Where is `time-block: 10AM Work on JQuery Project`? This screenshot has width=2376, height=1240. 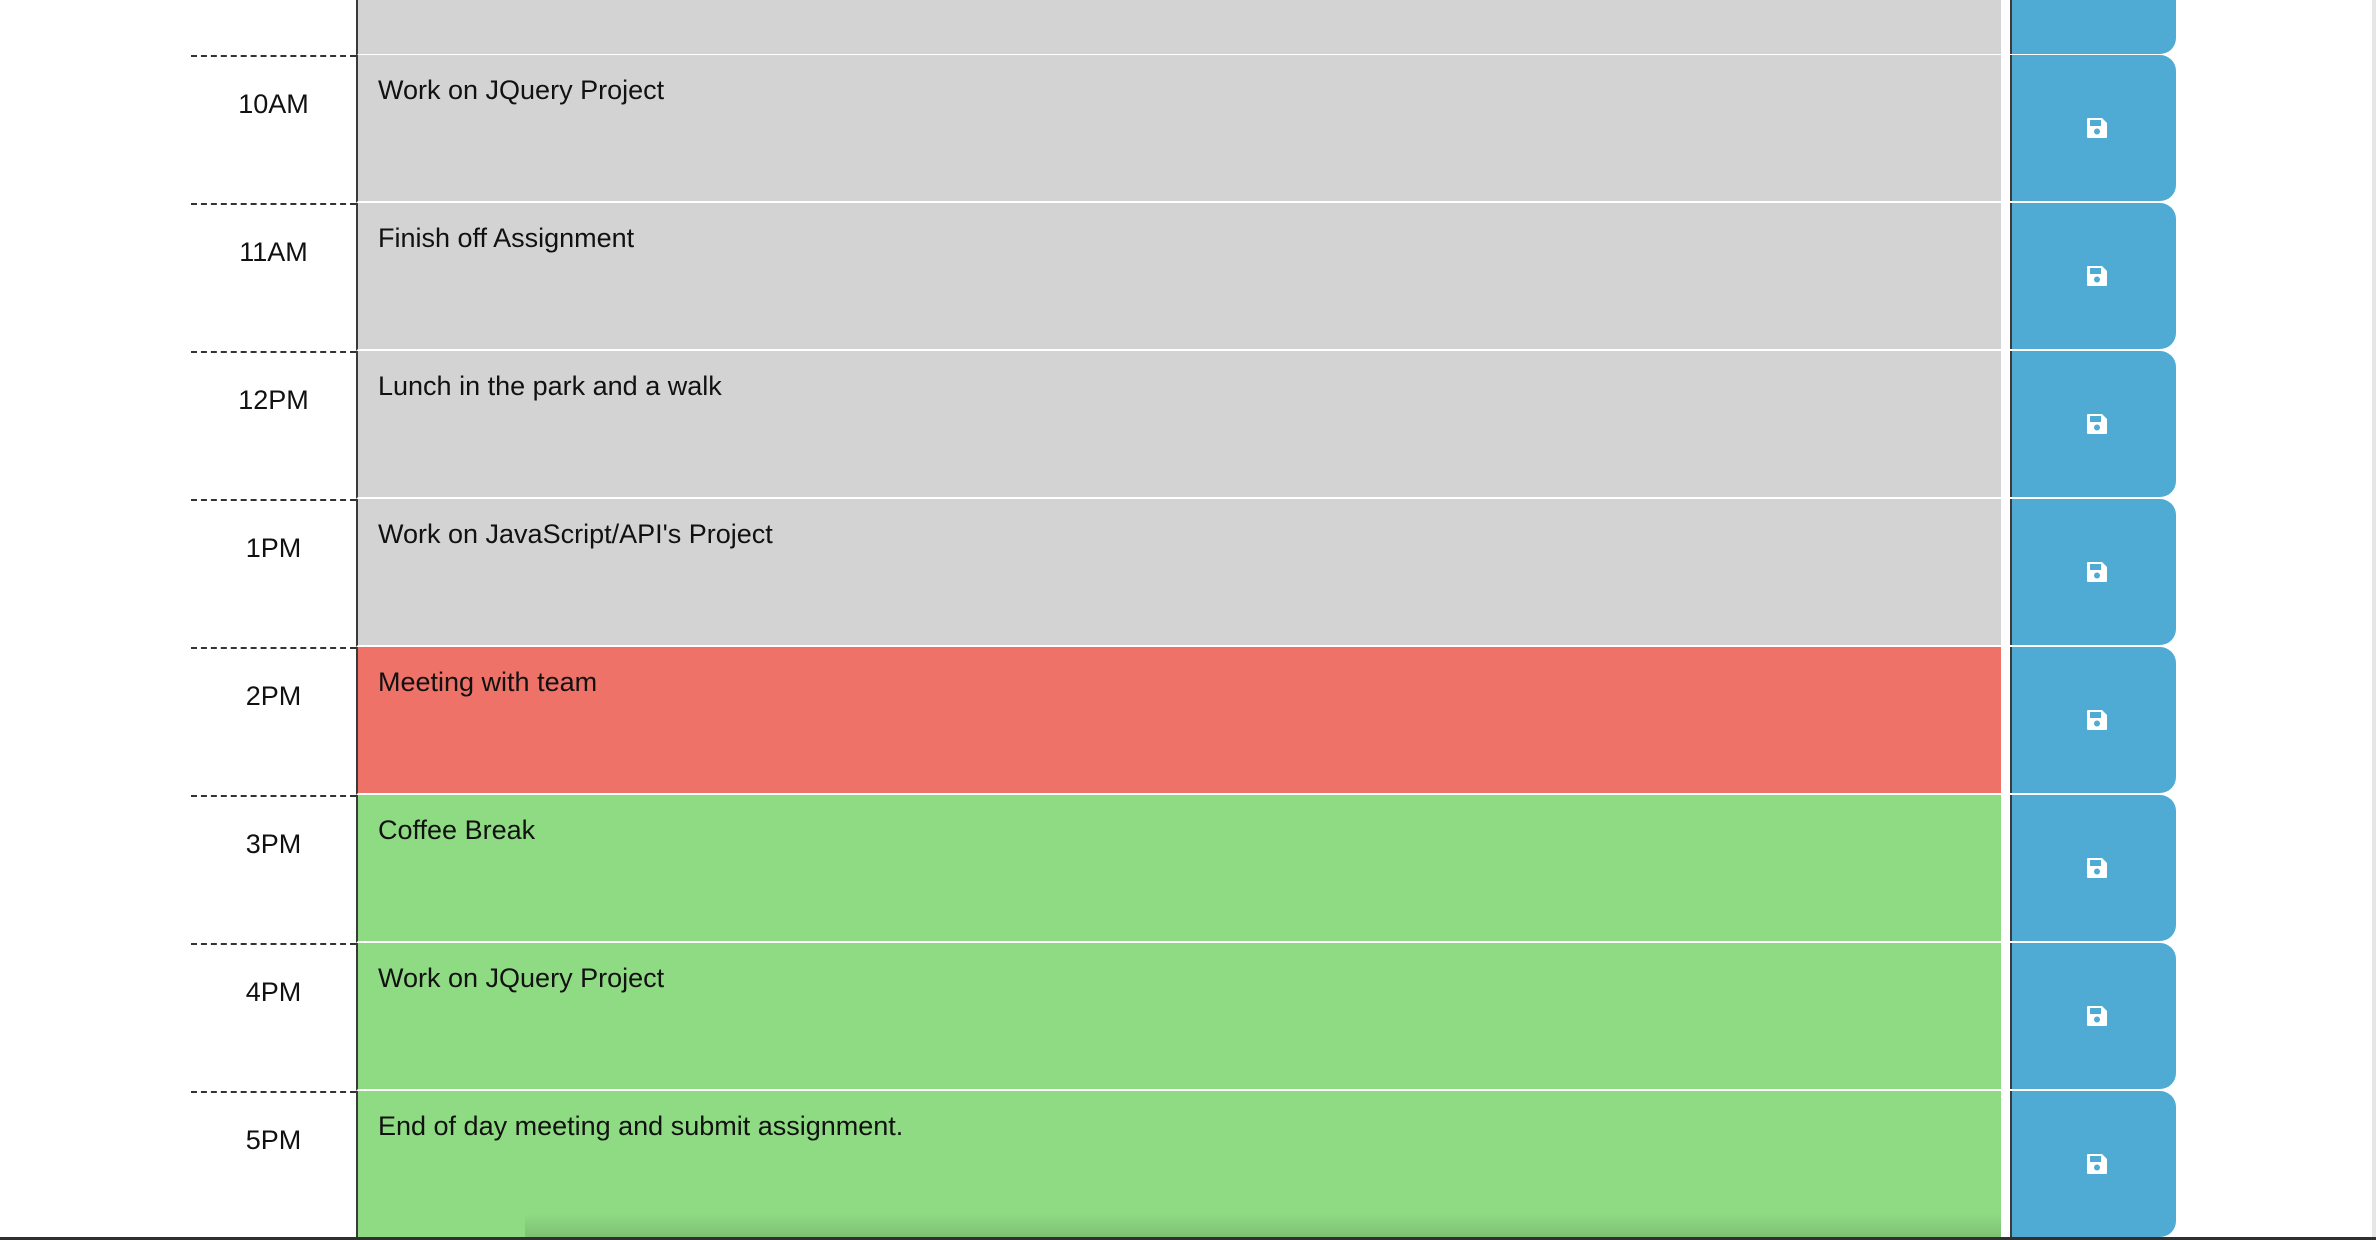
time-block: 10AM Work on JQuery Project is located at coordinates (1183, 129).